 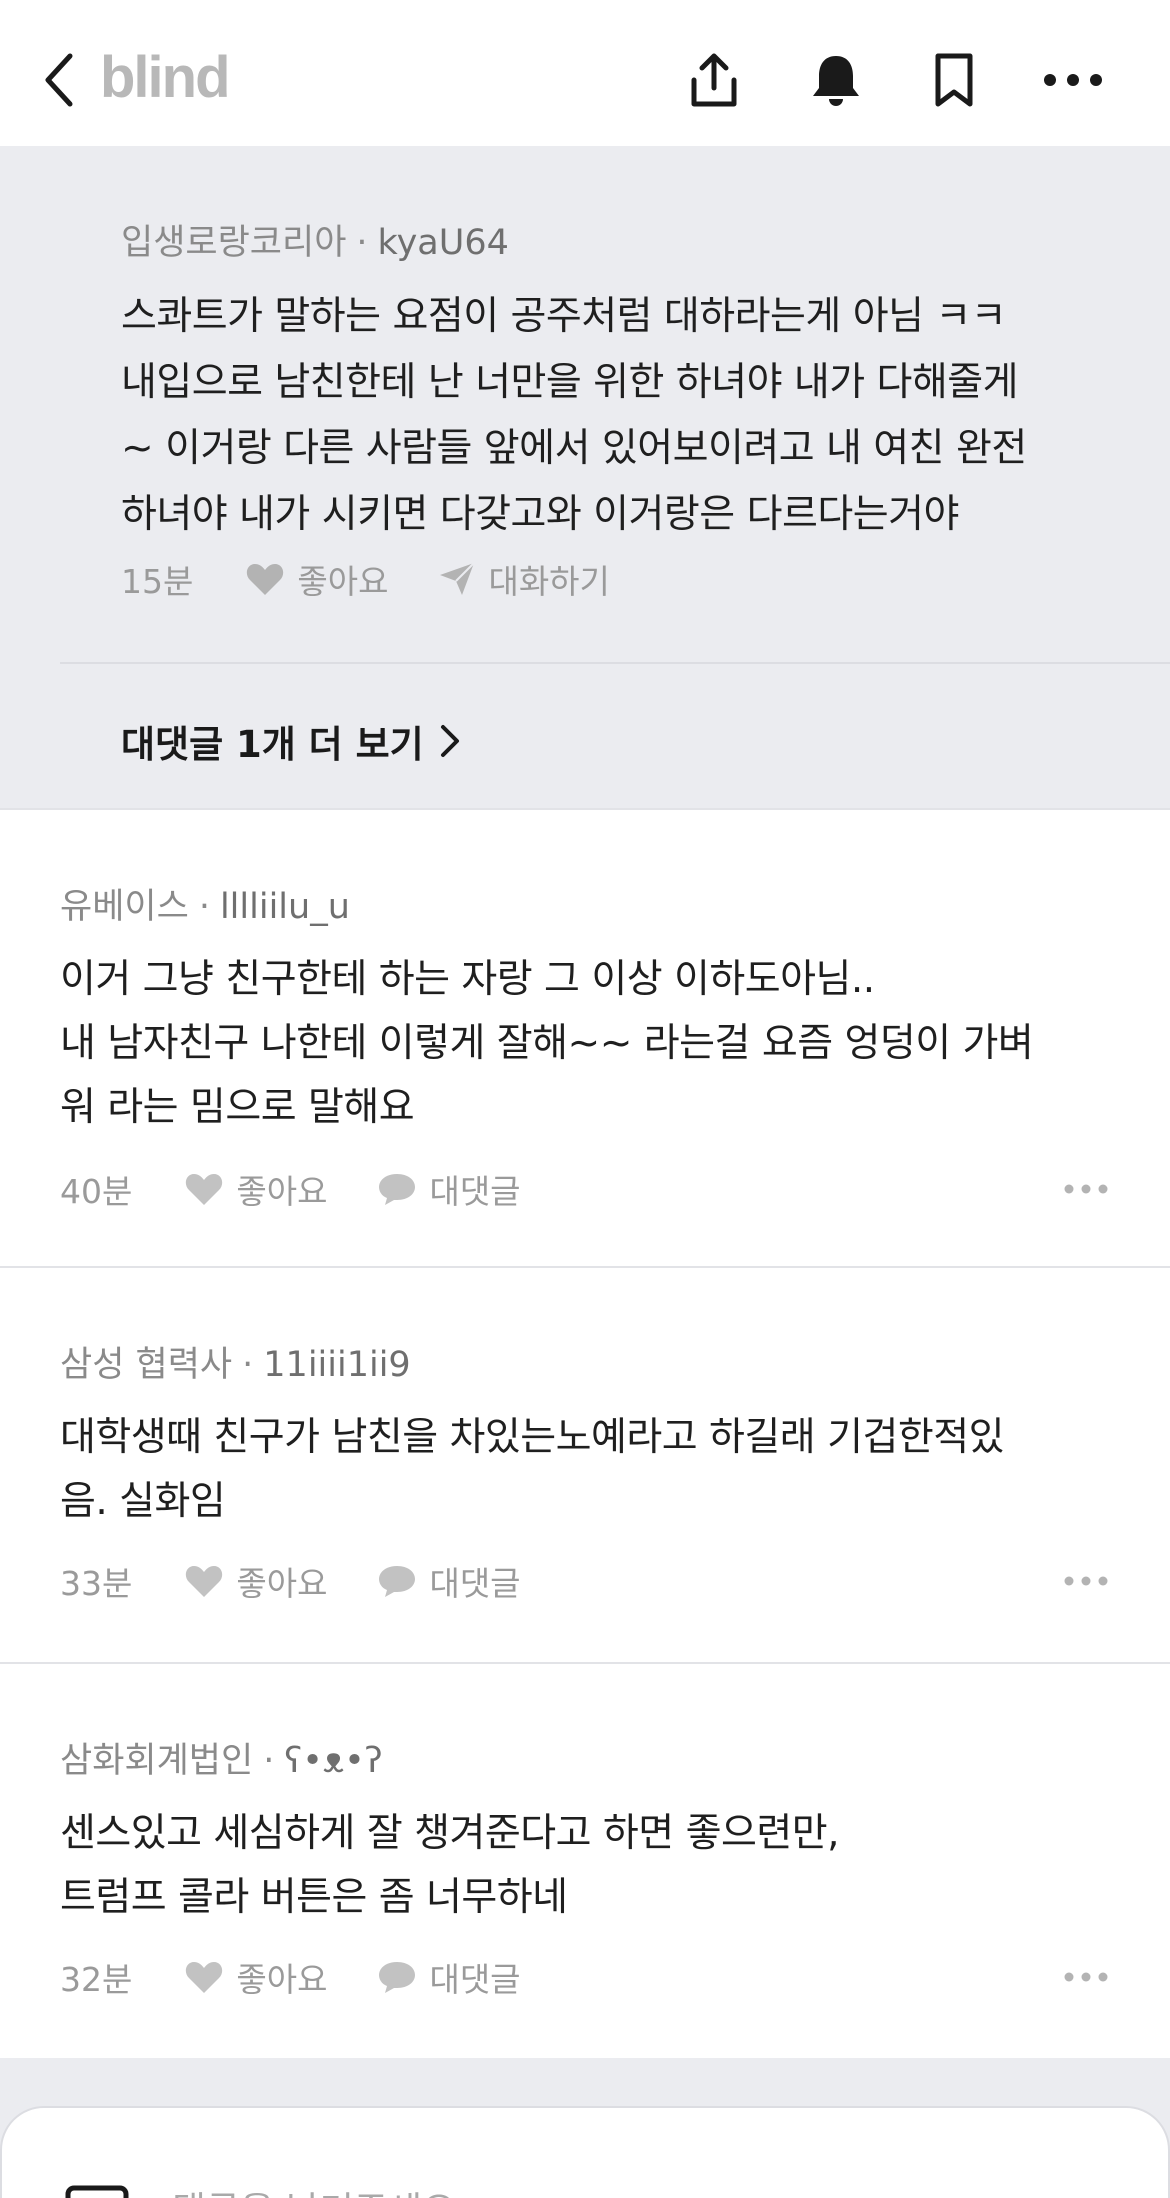 I want to click on timestamp: 40분, so click(x=96, y=1191).